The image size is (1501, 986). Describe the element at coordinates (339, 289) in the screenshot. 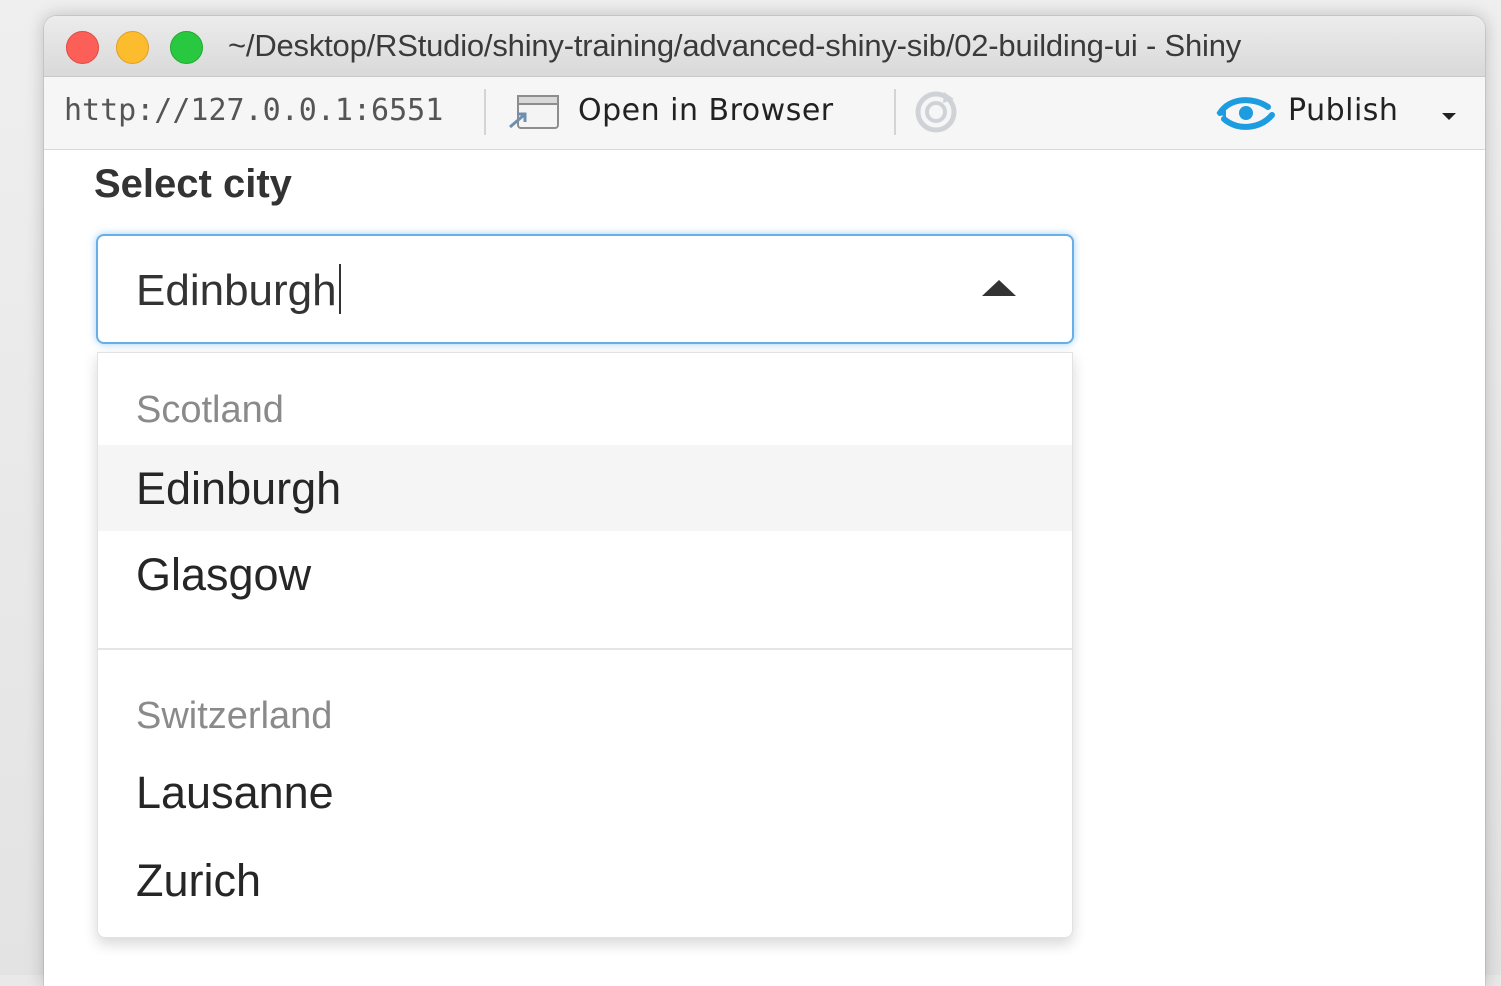

I see `text-cursor` at that location.